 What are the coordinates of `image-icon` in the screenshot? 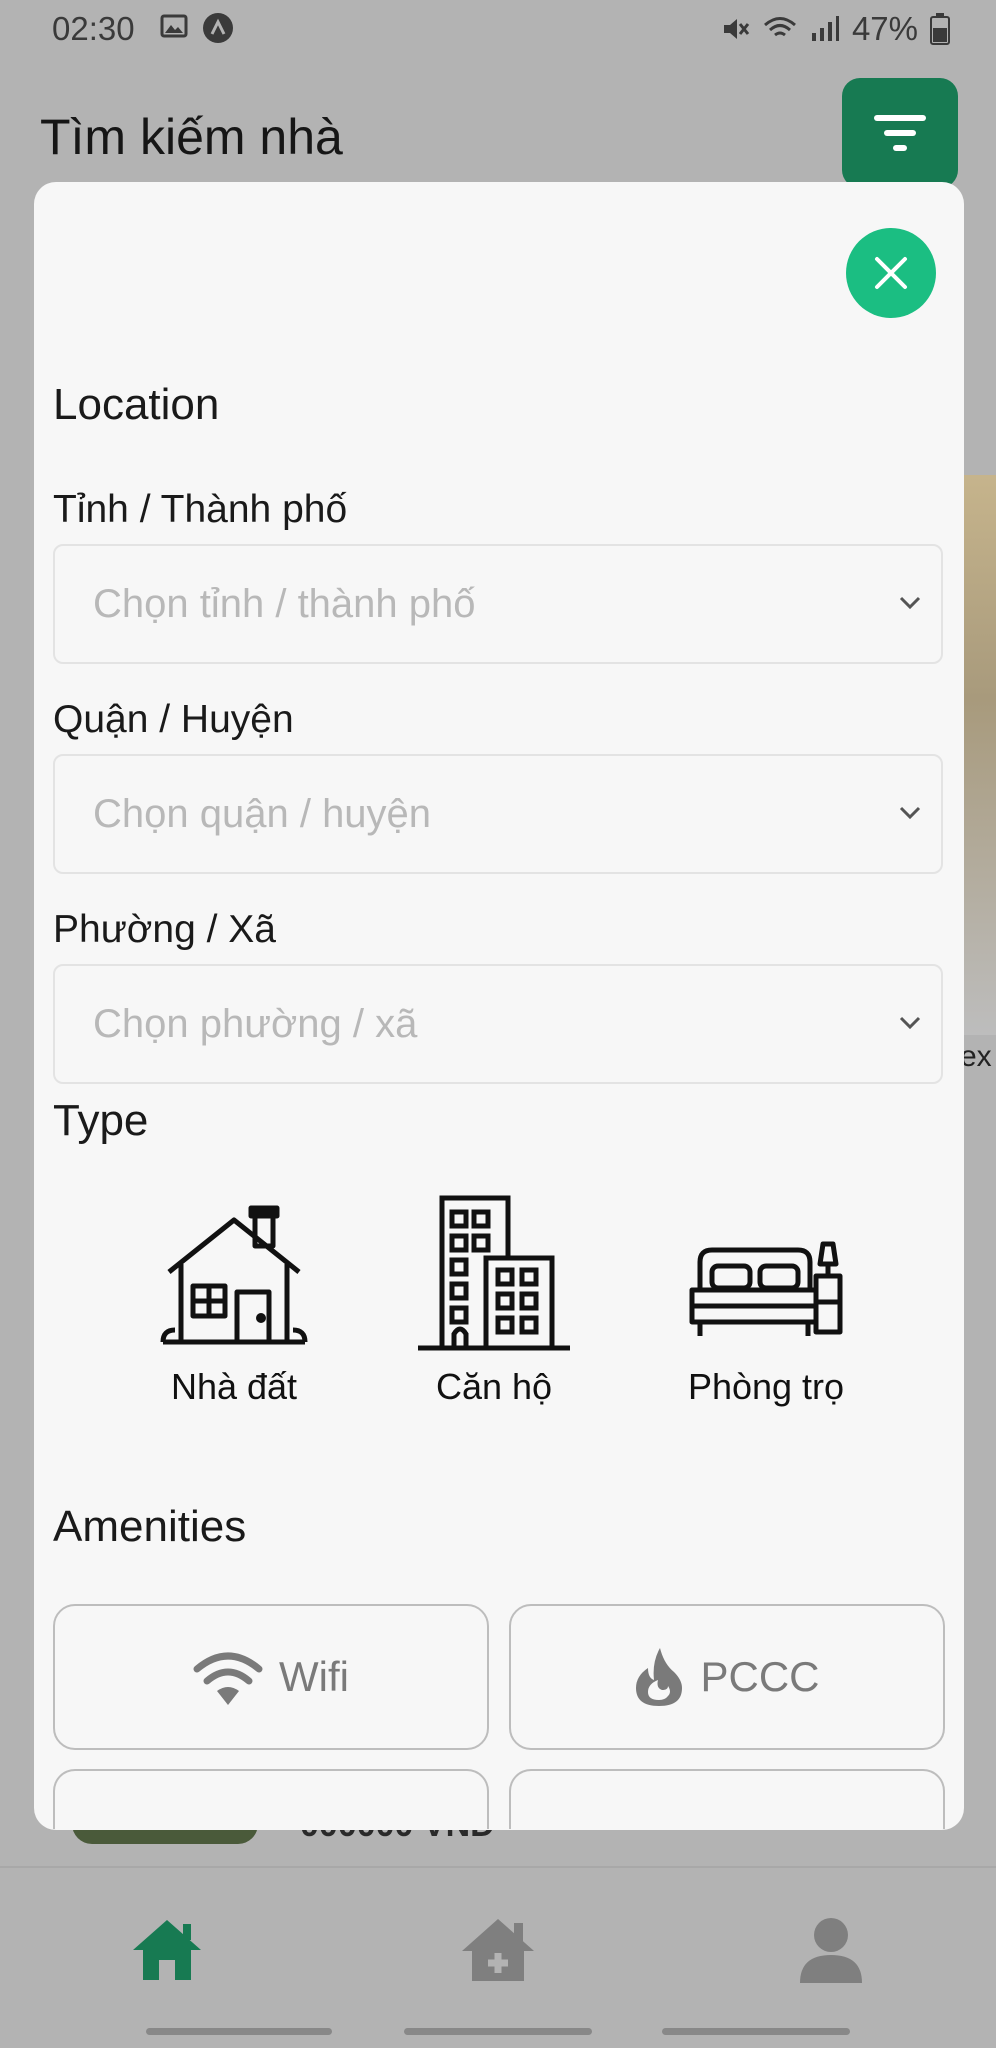 It's located at (174, 26).